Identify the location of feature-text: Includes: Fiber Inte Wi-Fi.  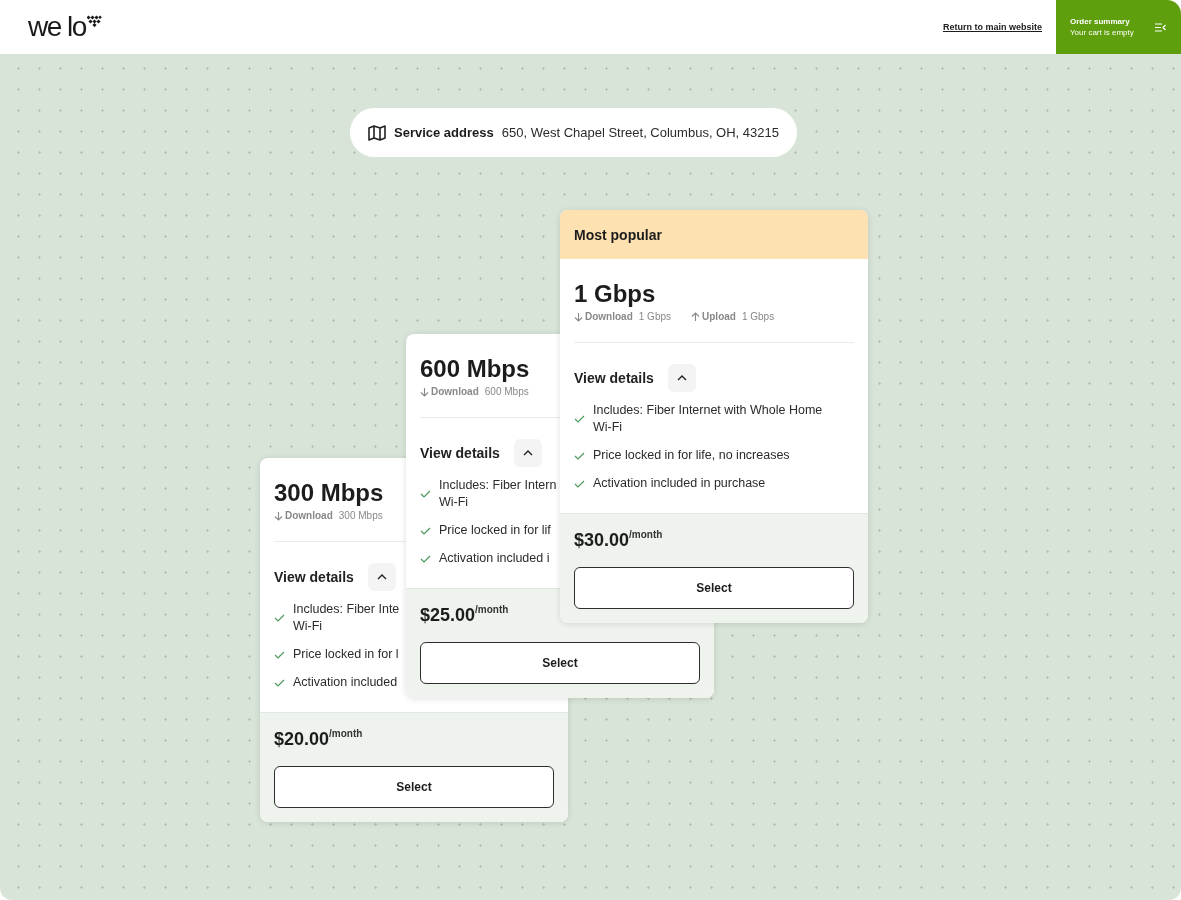
(346, 618).